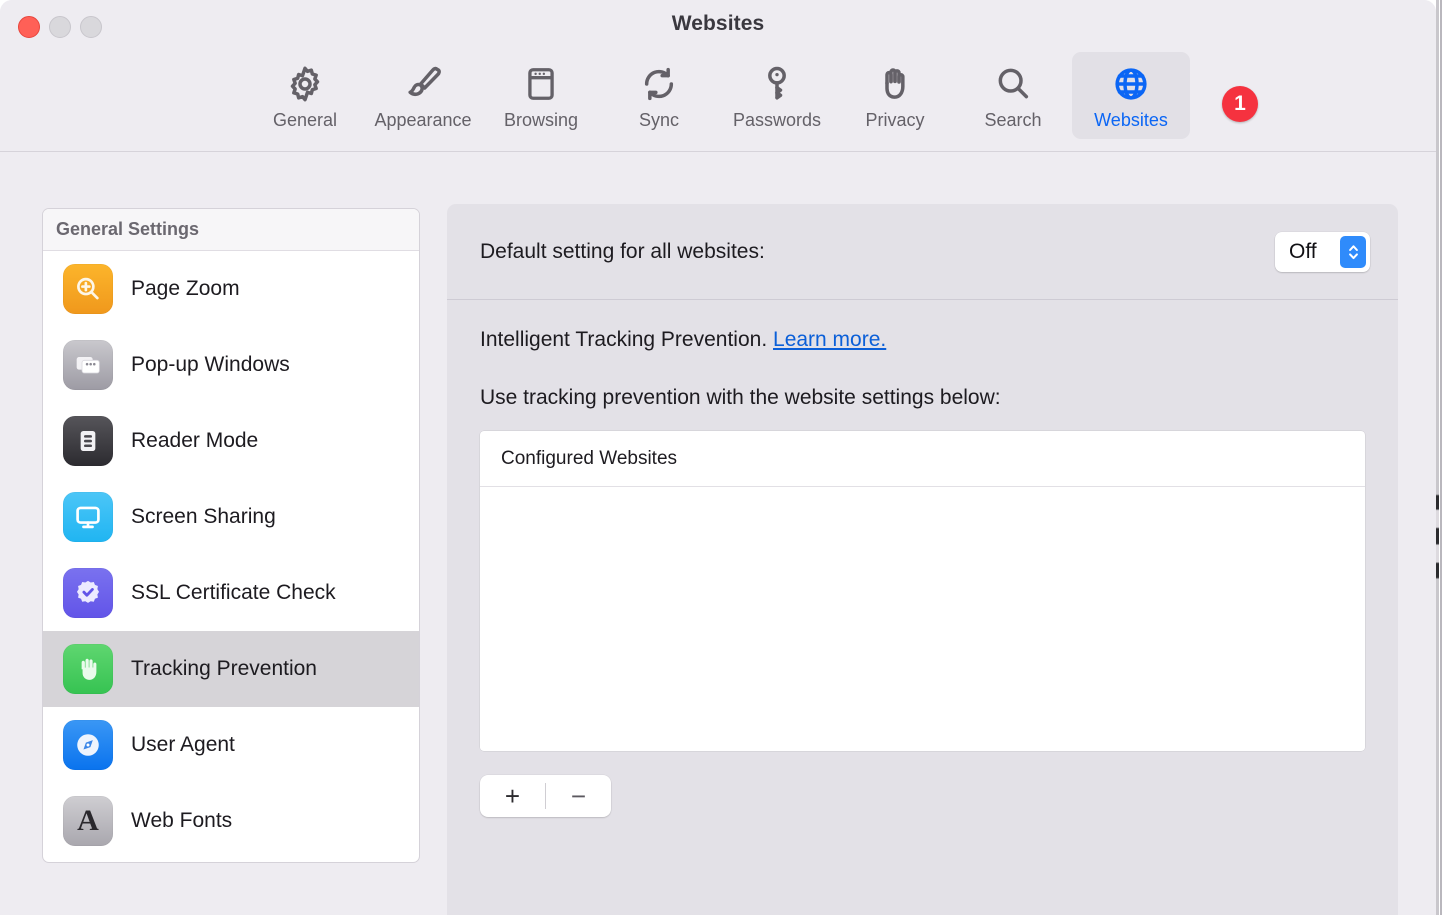 The height and width of the screenshot is (915, 1444). Describe the element at coordinates (1303, 251) in the screenshot. I see `default-setting-value: Off` at that location.